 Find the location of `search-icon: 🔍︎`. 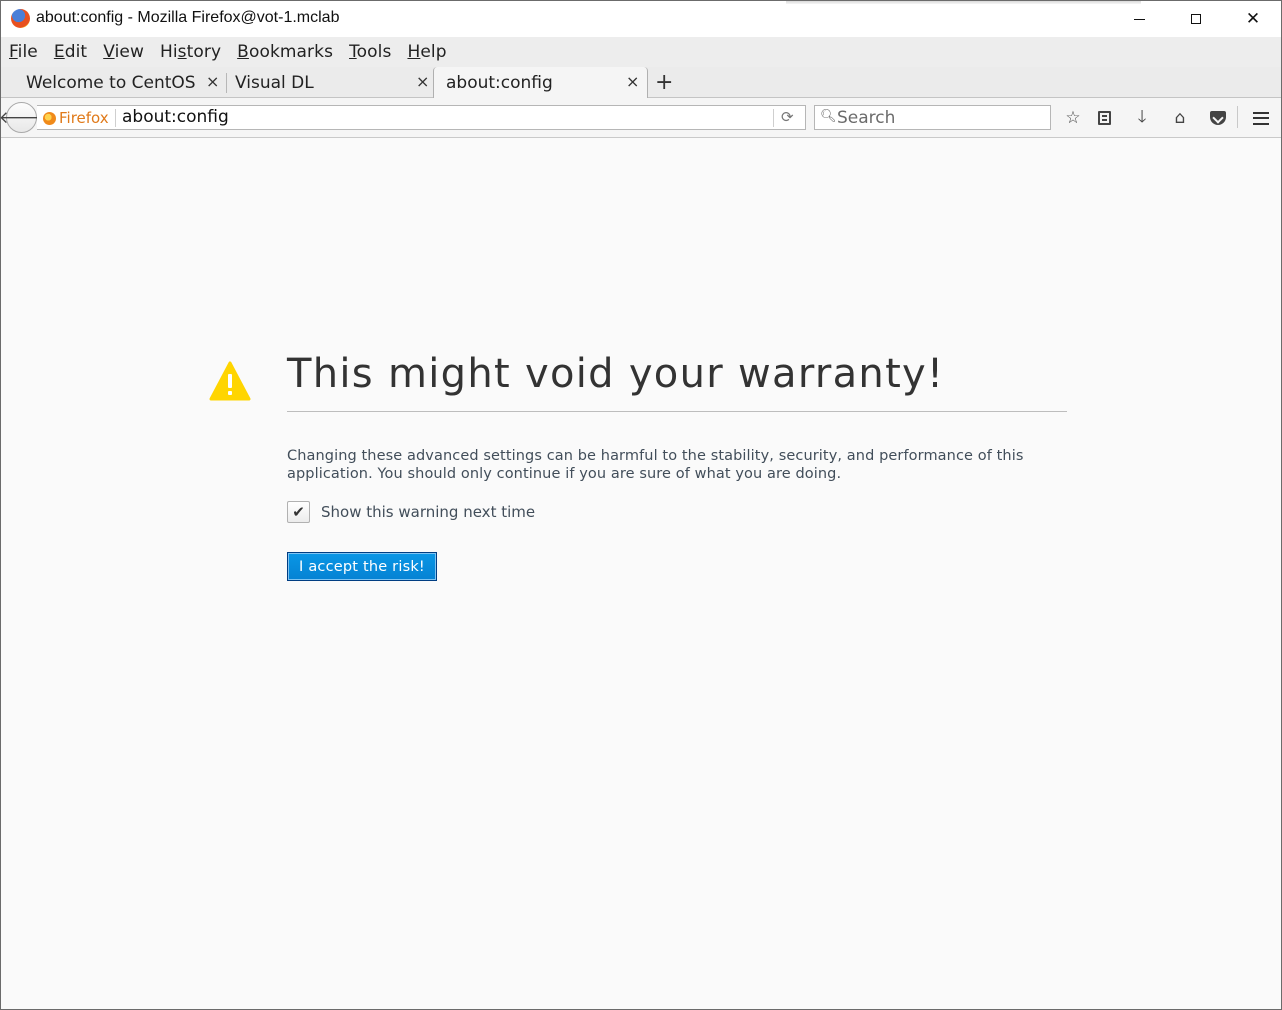

search-icon: 🔍︎ is located at coordinates (828, 116).